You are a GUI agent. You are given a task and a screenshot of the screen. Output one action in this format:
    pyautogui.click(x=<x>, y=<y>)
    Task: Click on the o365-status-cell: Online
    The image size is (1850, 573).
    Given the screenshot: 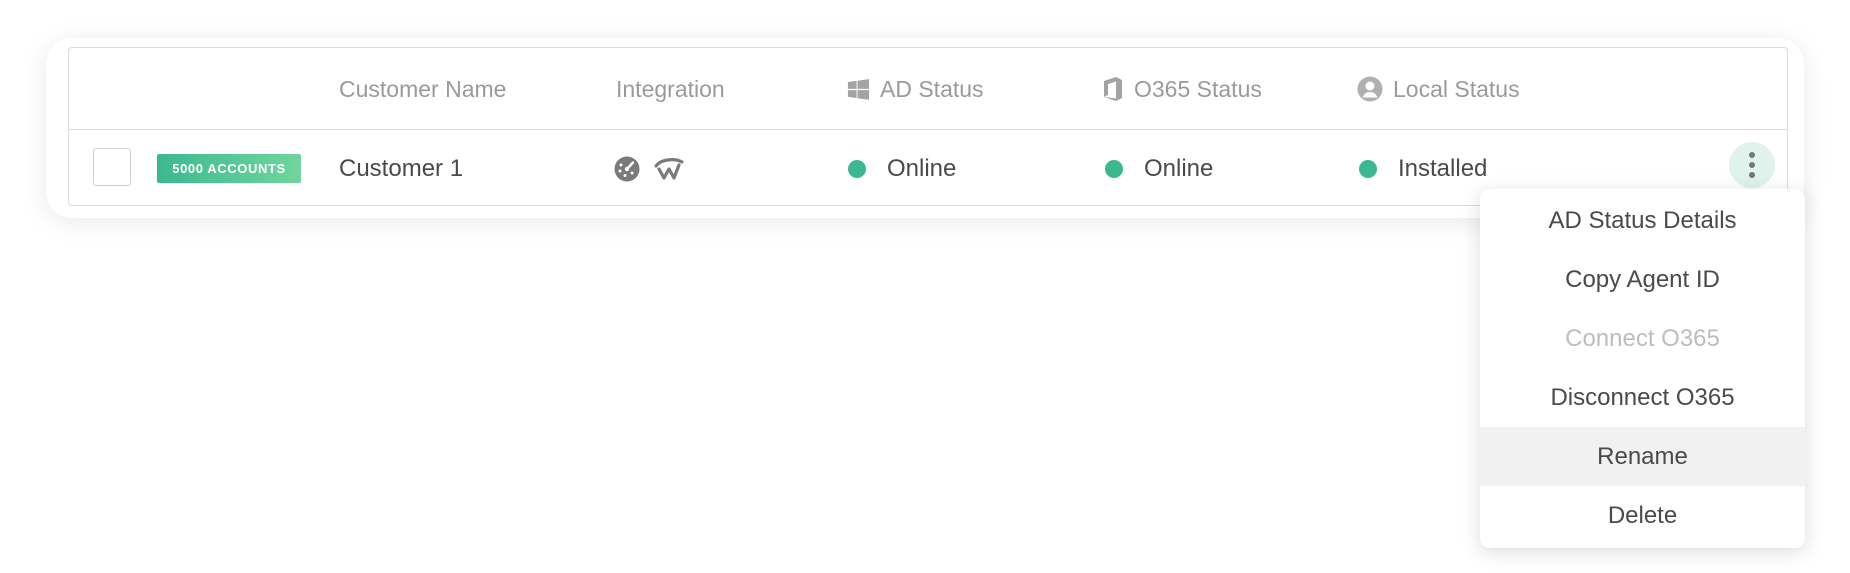 What is the action you would take?
    pyautogui.click(x=1159, y=168)
    